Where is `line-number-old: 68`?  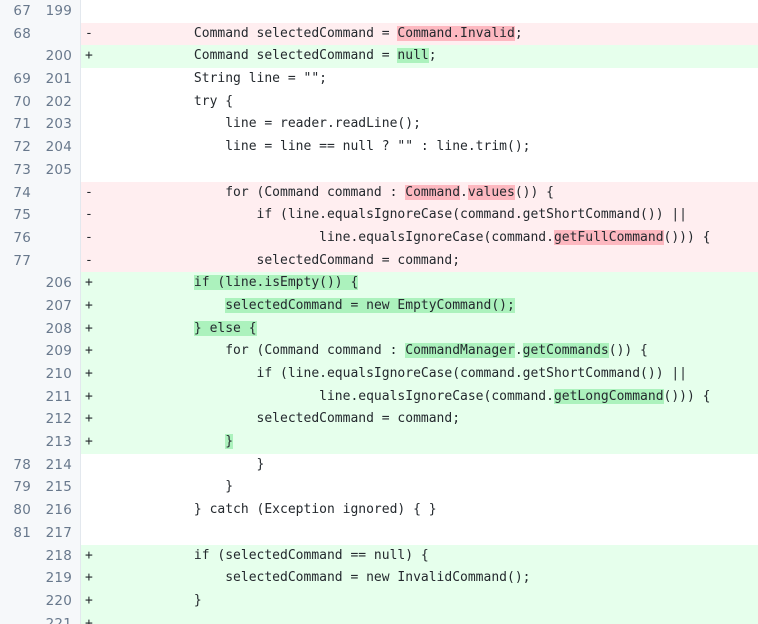 line-number-old: 68 is located at coordinates (20, 34).